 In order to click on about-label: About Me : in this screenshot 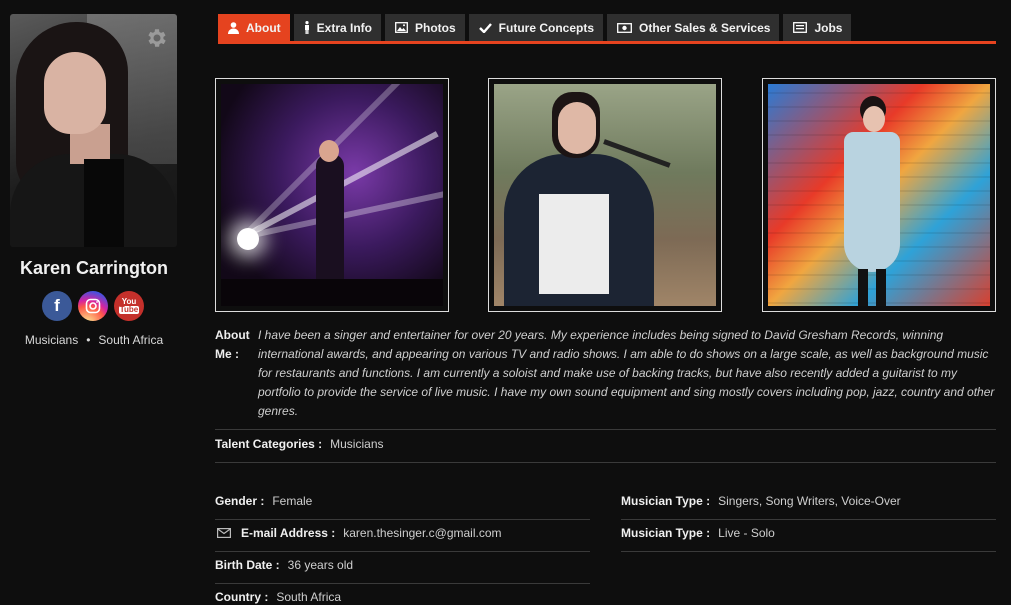, I will do `click(232, 344)`.